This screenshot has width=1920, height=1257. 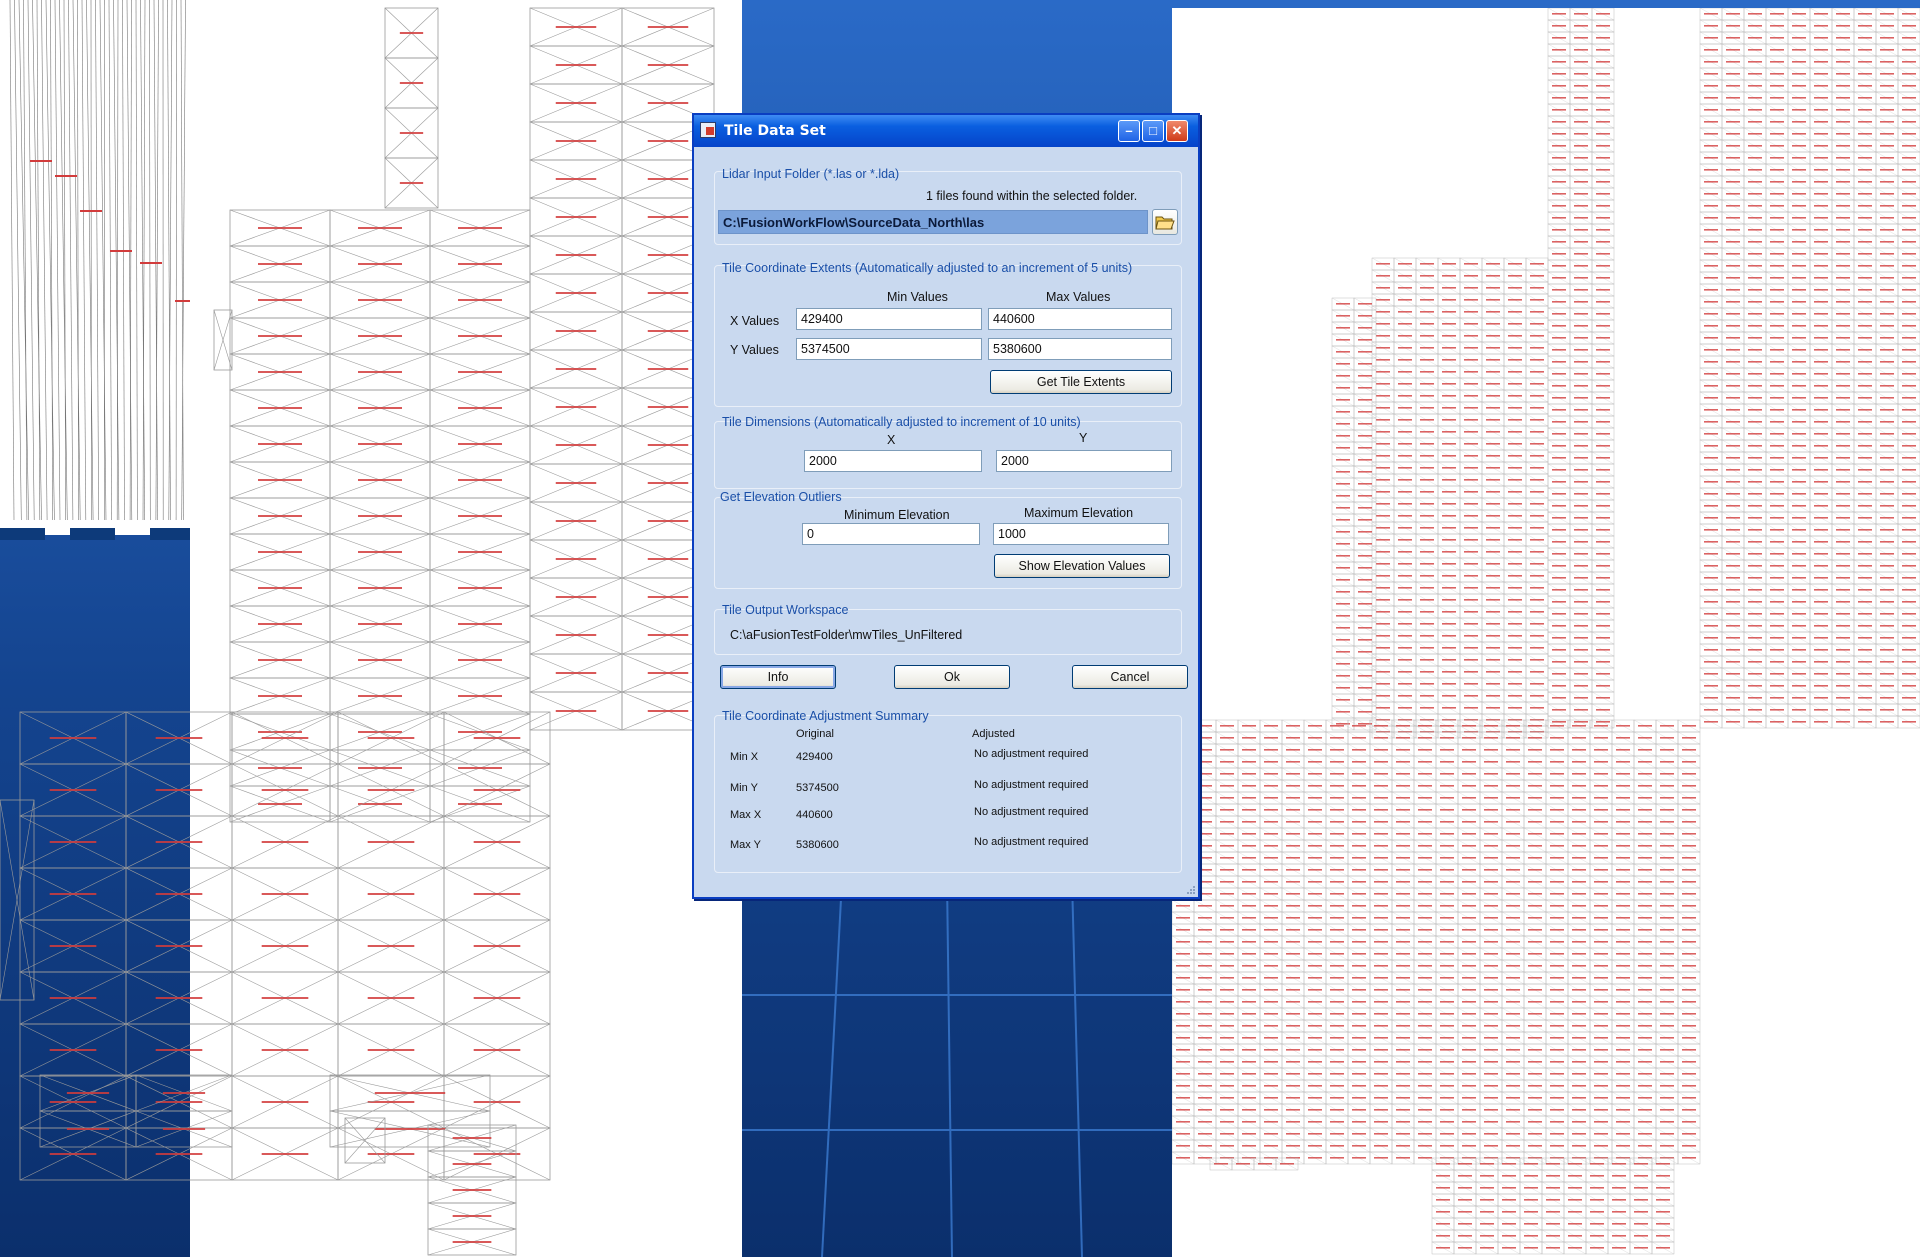 What do you see at coordinates (744, 757) in the screenshot?
I see `summary-row-label: Min X` at bounding box center [744, 757].